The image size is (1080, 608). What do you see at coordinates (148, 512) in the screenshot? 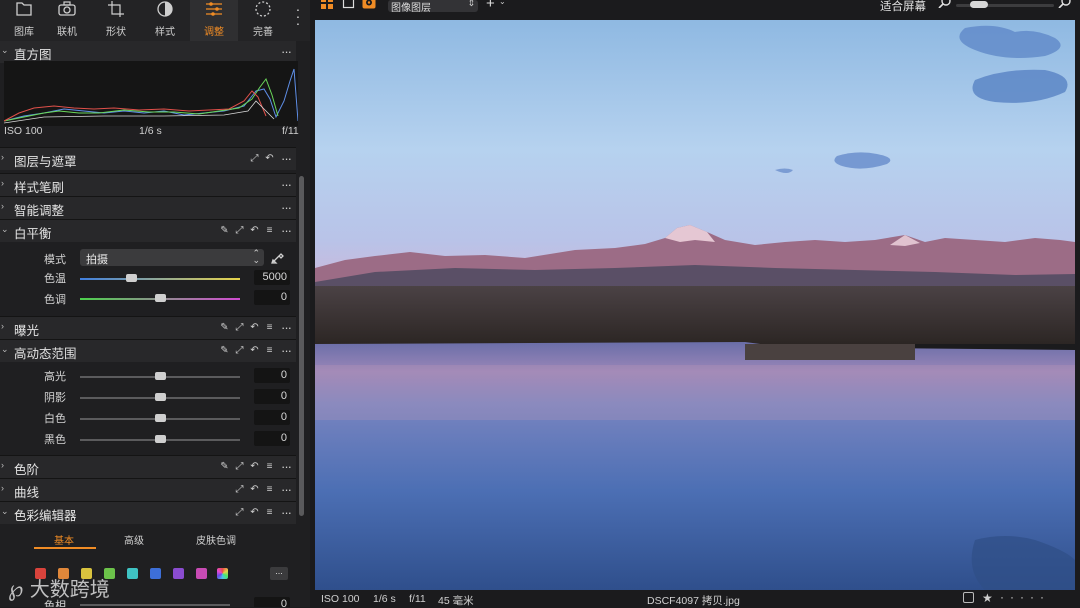
I see `section-color-editor: ⌄ 色彩编辑器 ⤢ ↶ ≡ ···` at bounding box center [148, 512].